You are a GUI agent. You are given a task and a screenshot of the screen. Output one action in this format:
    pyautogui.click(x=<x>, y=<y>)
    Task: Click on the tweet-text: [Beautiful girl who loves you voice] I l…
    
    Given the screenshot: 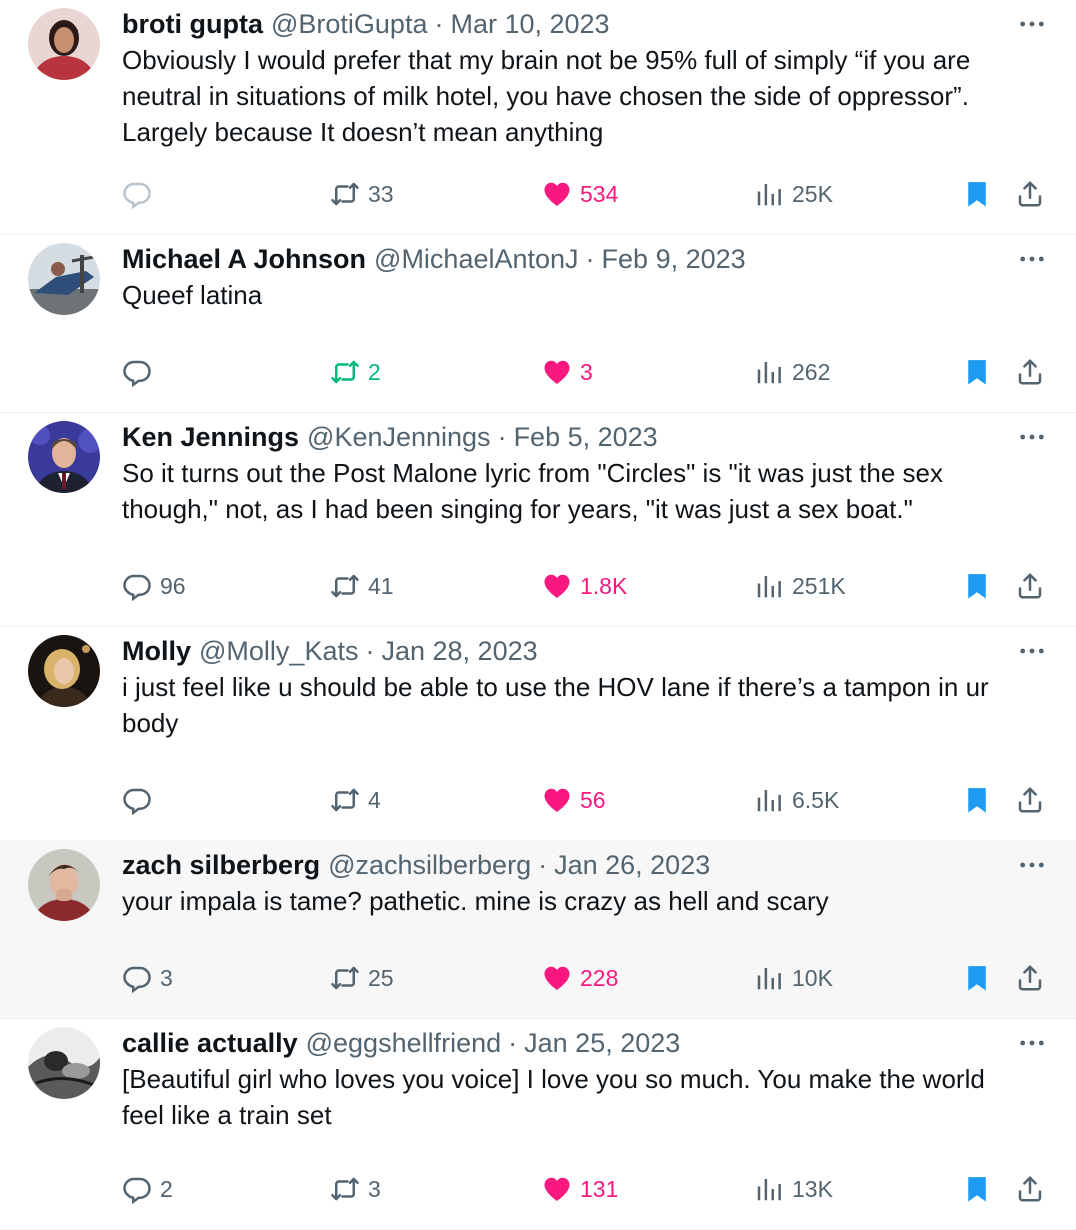 What is the action you would take?
    pyautogui.click(x=553, y=1097)
    